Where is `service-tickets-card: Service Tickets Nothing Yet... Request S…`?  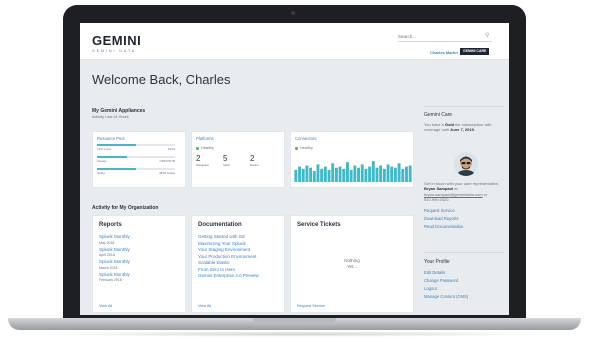 service-tickets-card: Service Tickets Nothing Yet... Request S… is located at coordinates (352, 264).